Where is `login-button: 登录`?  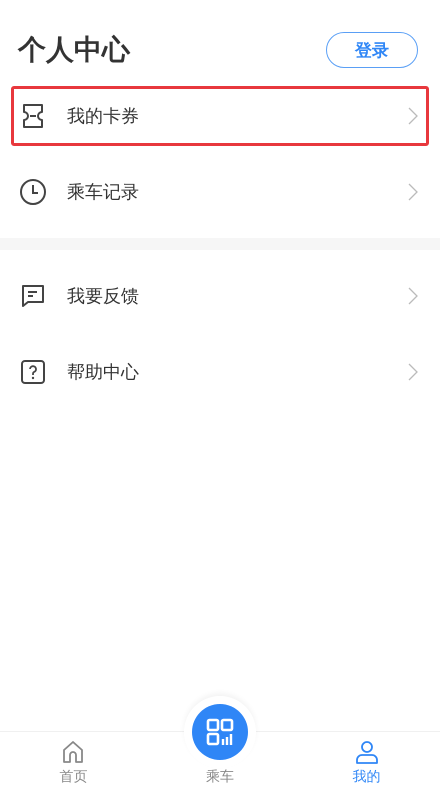 login-button: 登录 is located at coordinates (372, 50).